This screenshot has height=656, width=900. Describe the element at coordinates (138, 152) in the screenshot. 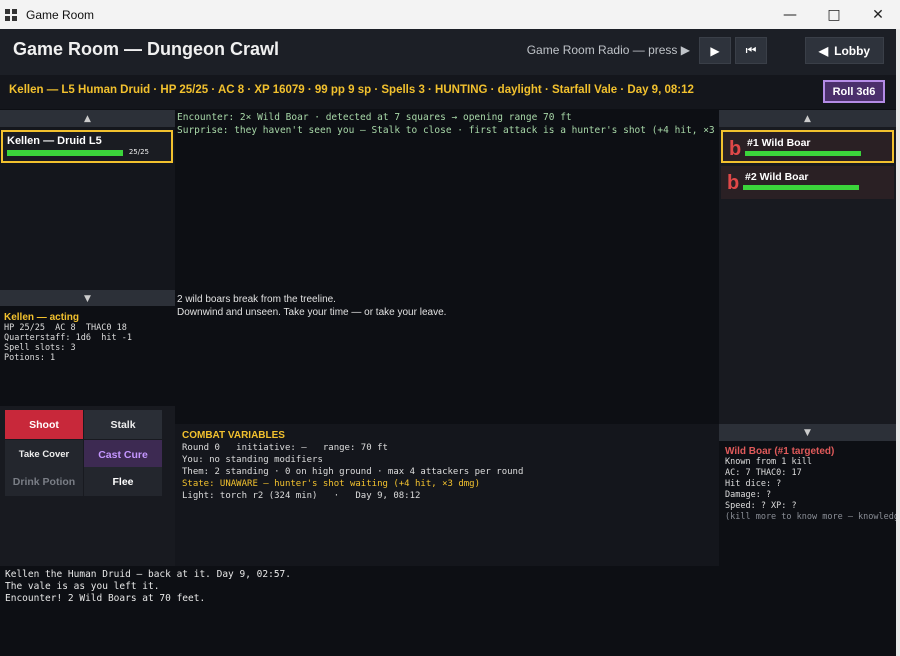

I see `party-member-hp-text: 25/25` at that location.